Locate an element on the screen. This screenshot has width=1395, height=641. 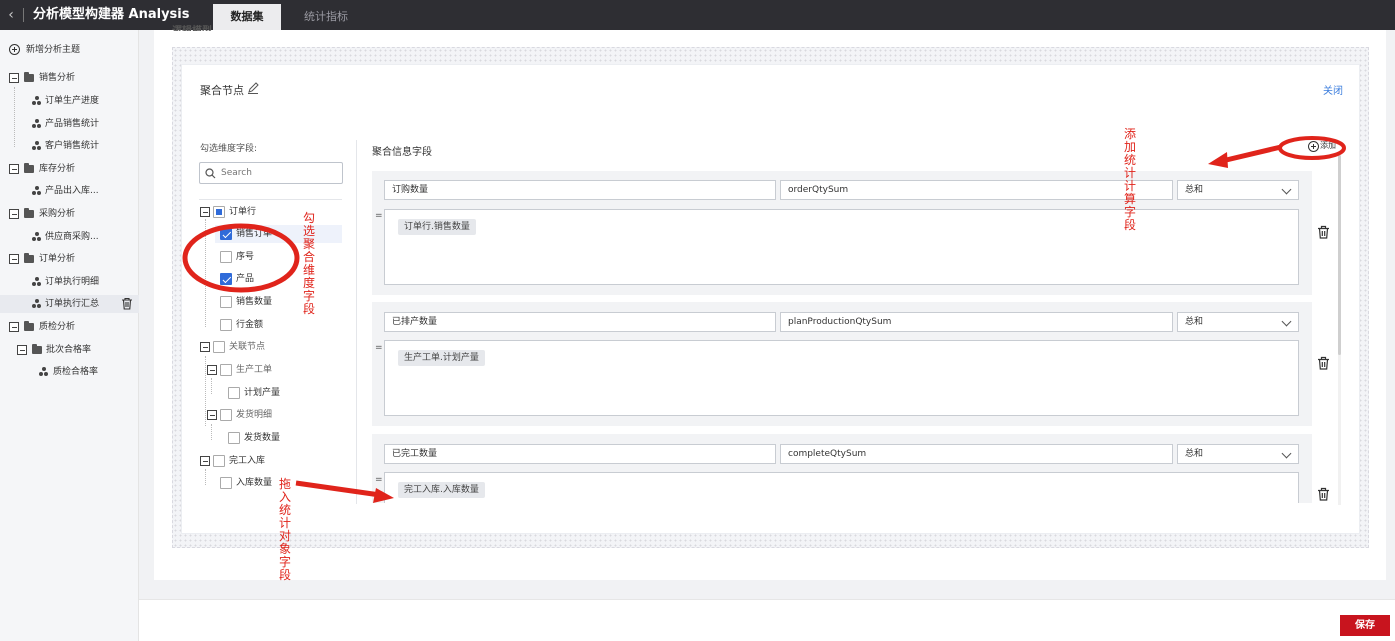
sidebar-group-sales: 销售分析 is located at coordinates (69, 78).